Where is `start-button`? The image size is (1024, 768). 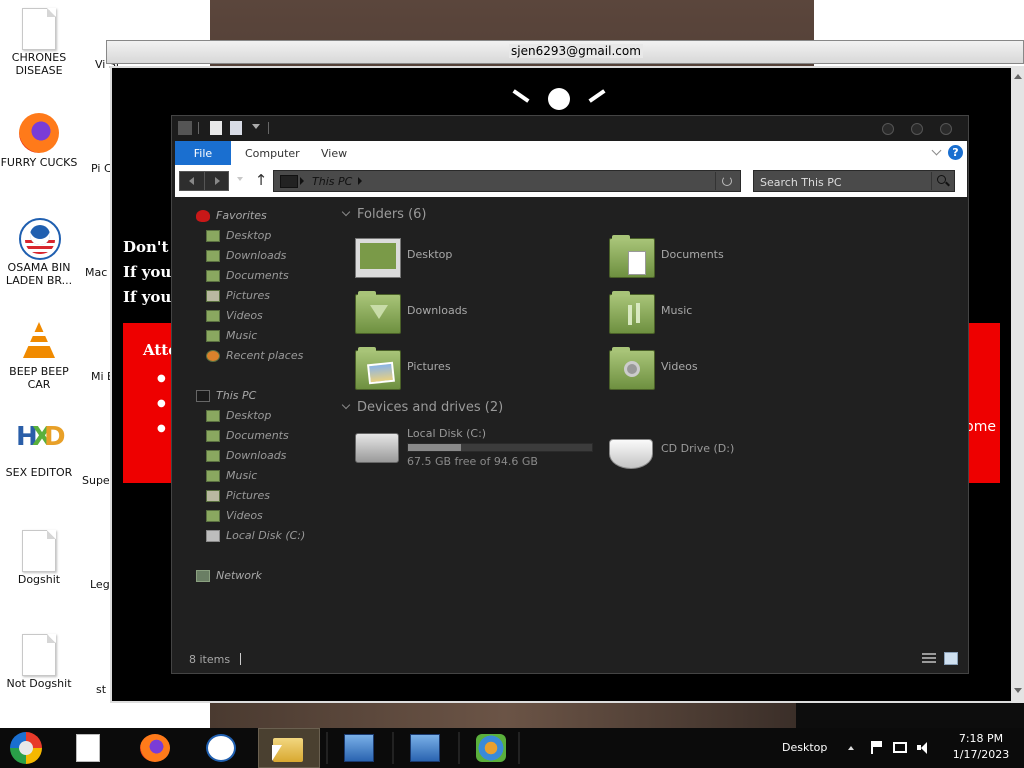 start-button is located at coordinates (29, 748).